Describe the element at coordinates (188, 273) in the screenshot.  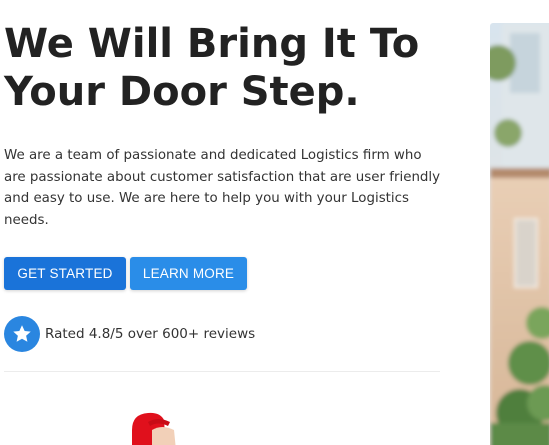
I see `learn-more-button: LEARN MORE` at that location.